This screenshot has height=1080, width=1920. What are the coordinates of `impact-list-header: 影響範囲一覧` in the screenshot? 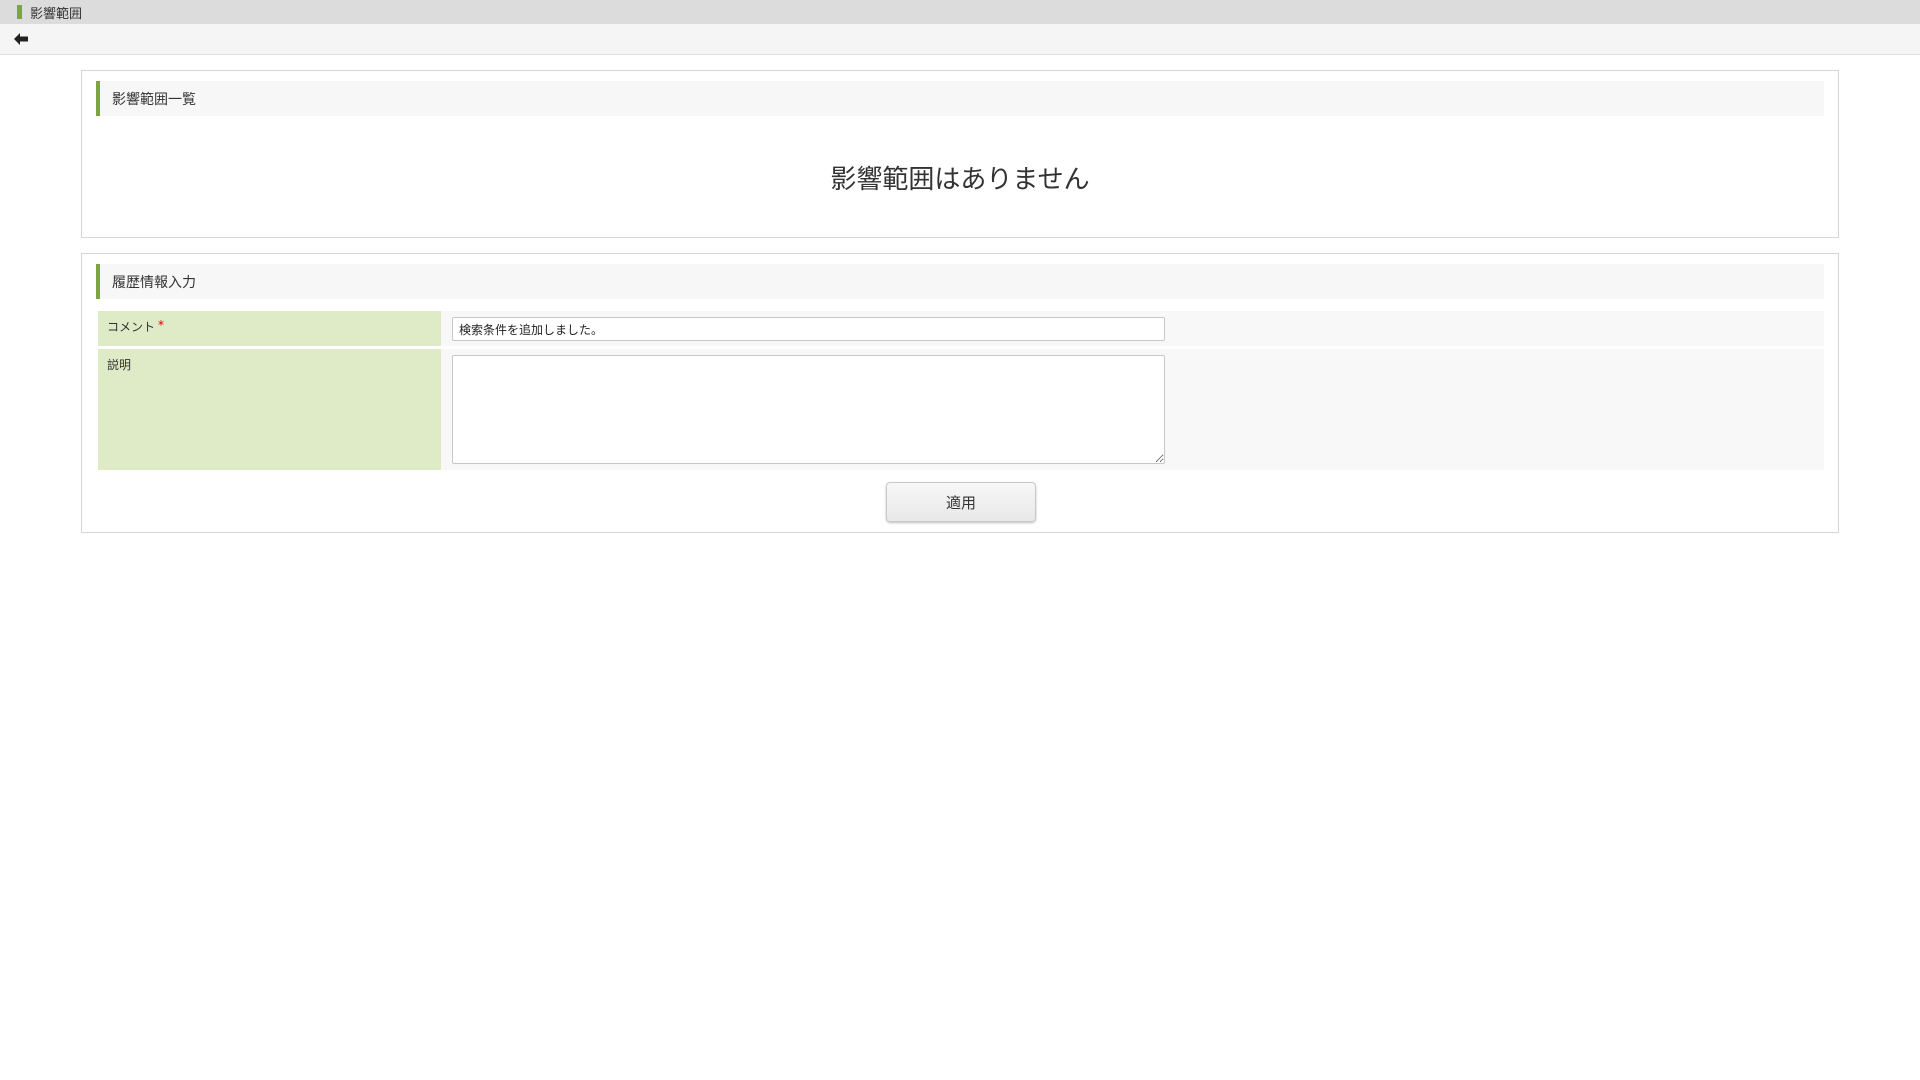 It's located at (960, 98).